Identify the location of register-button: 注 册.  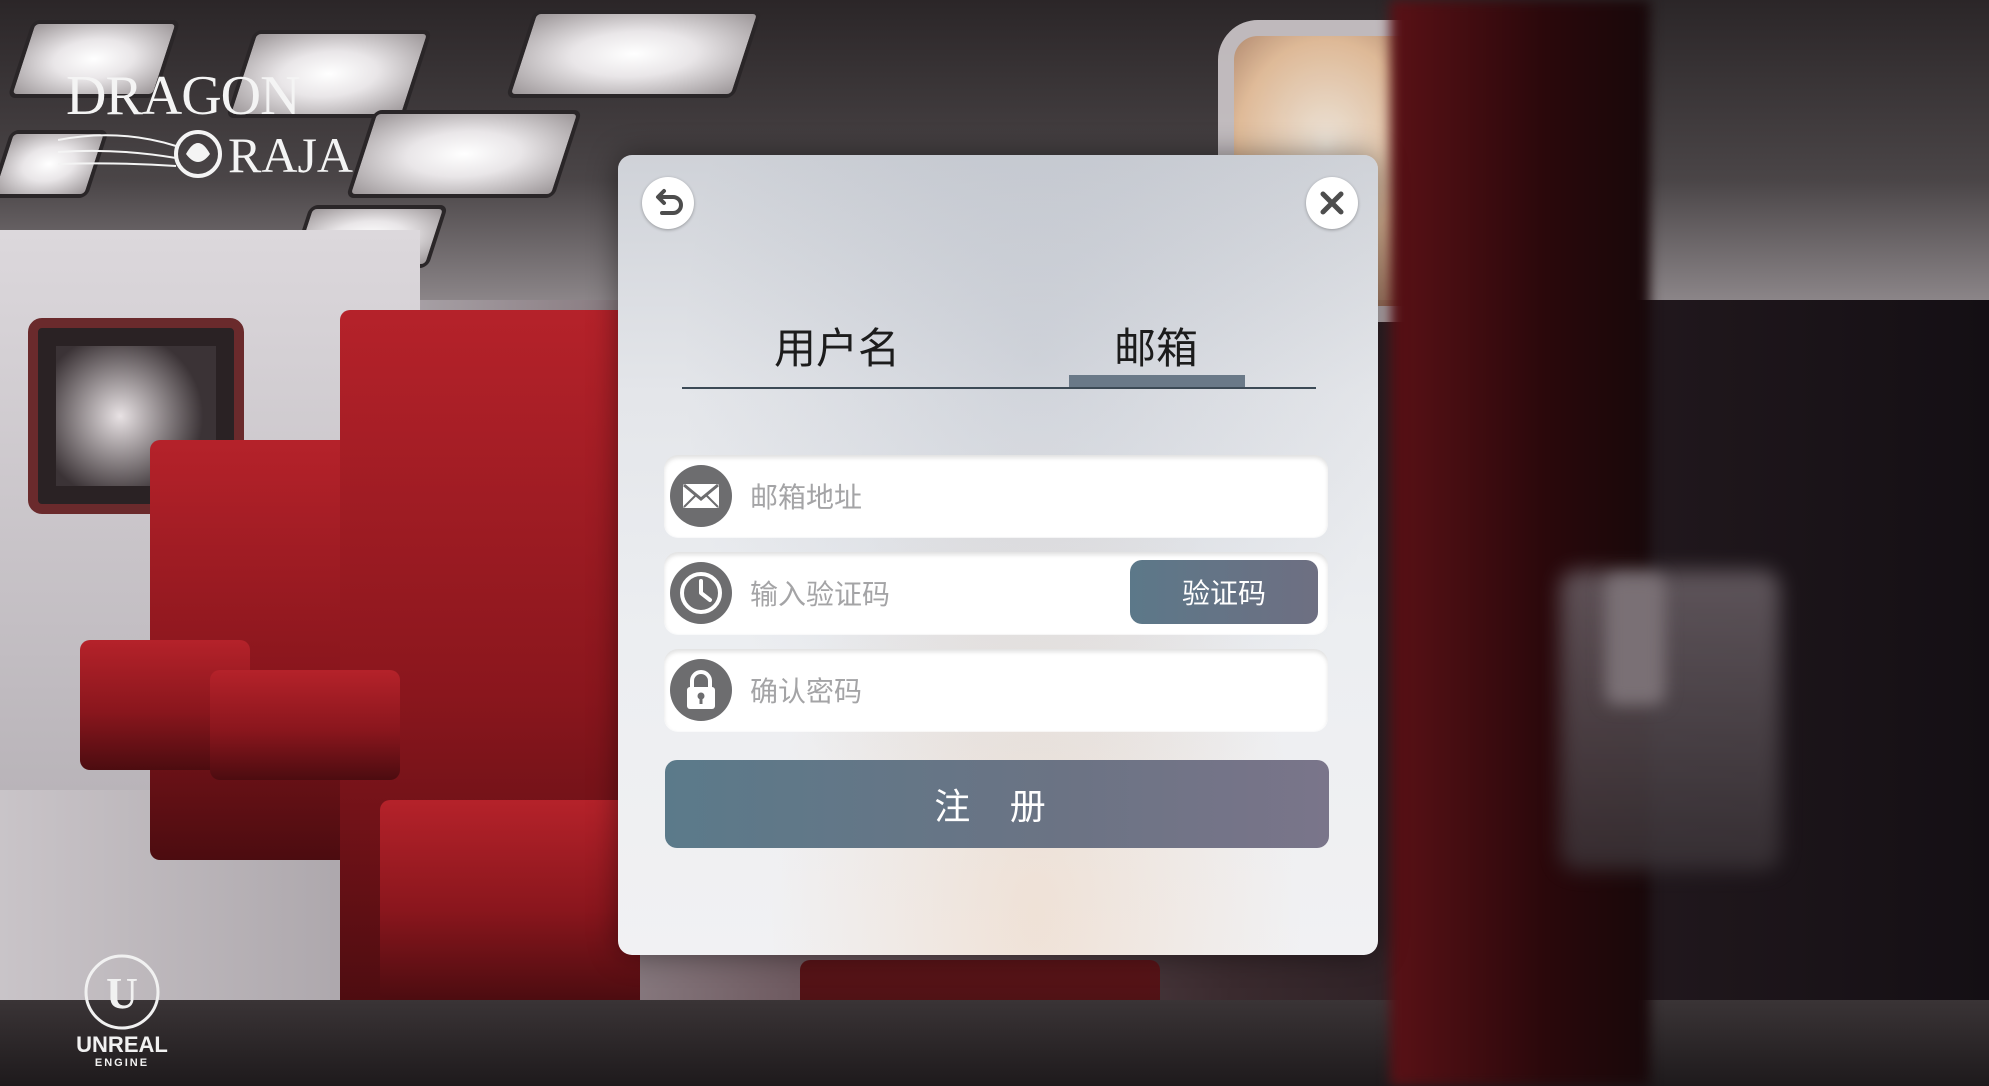
(997, 804).